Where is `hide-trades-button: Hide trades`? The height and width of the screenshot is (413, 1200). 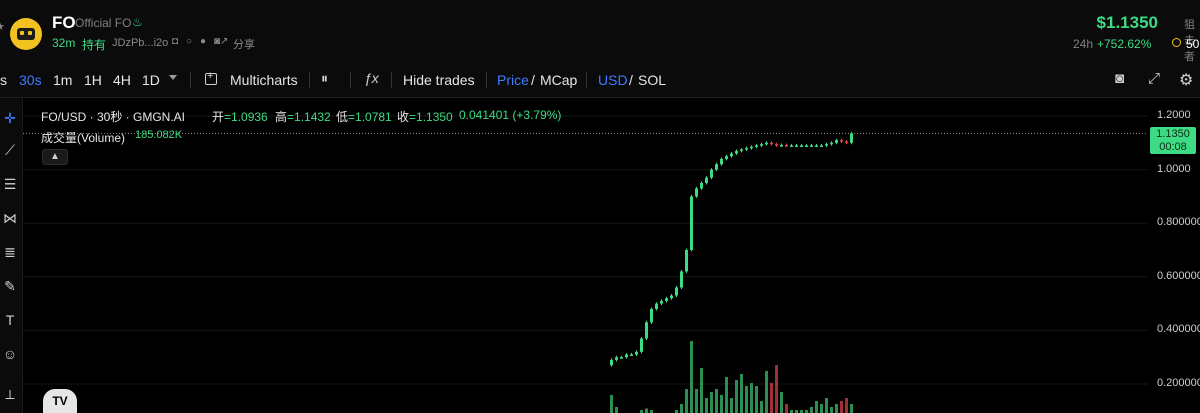 hide-trades-button: Hide trades is located at coordinates (439, 80).